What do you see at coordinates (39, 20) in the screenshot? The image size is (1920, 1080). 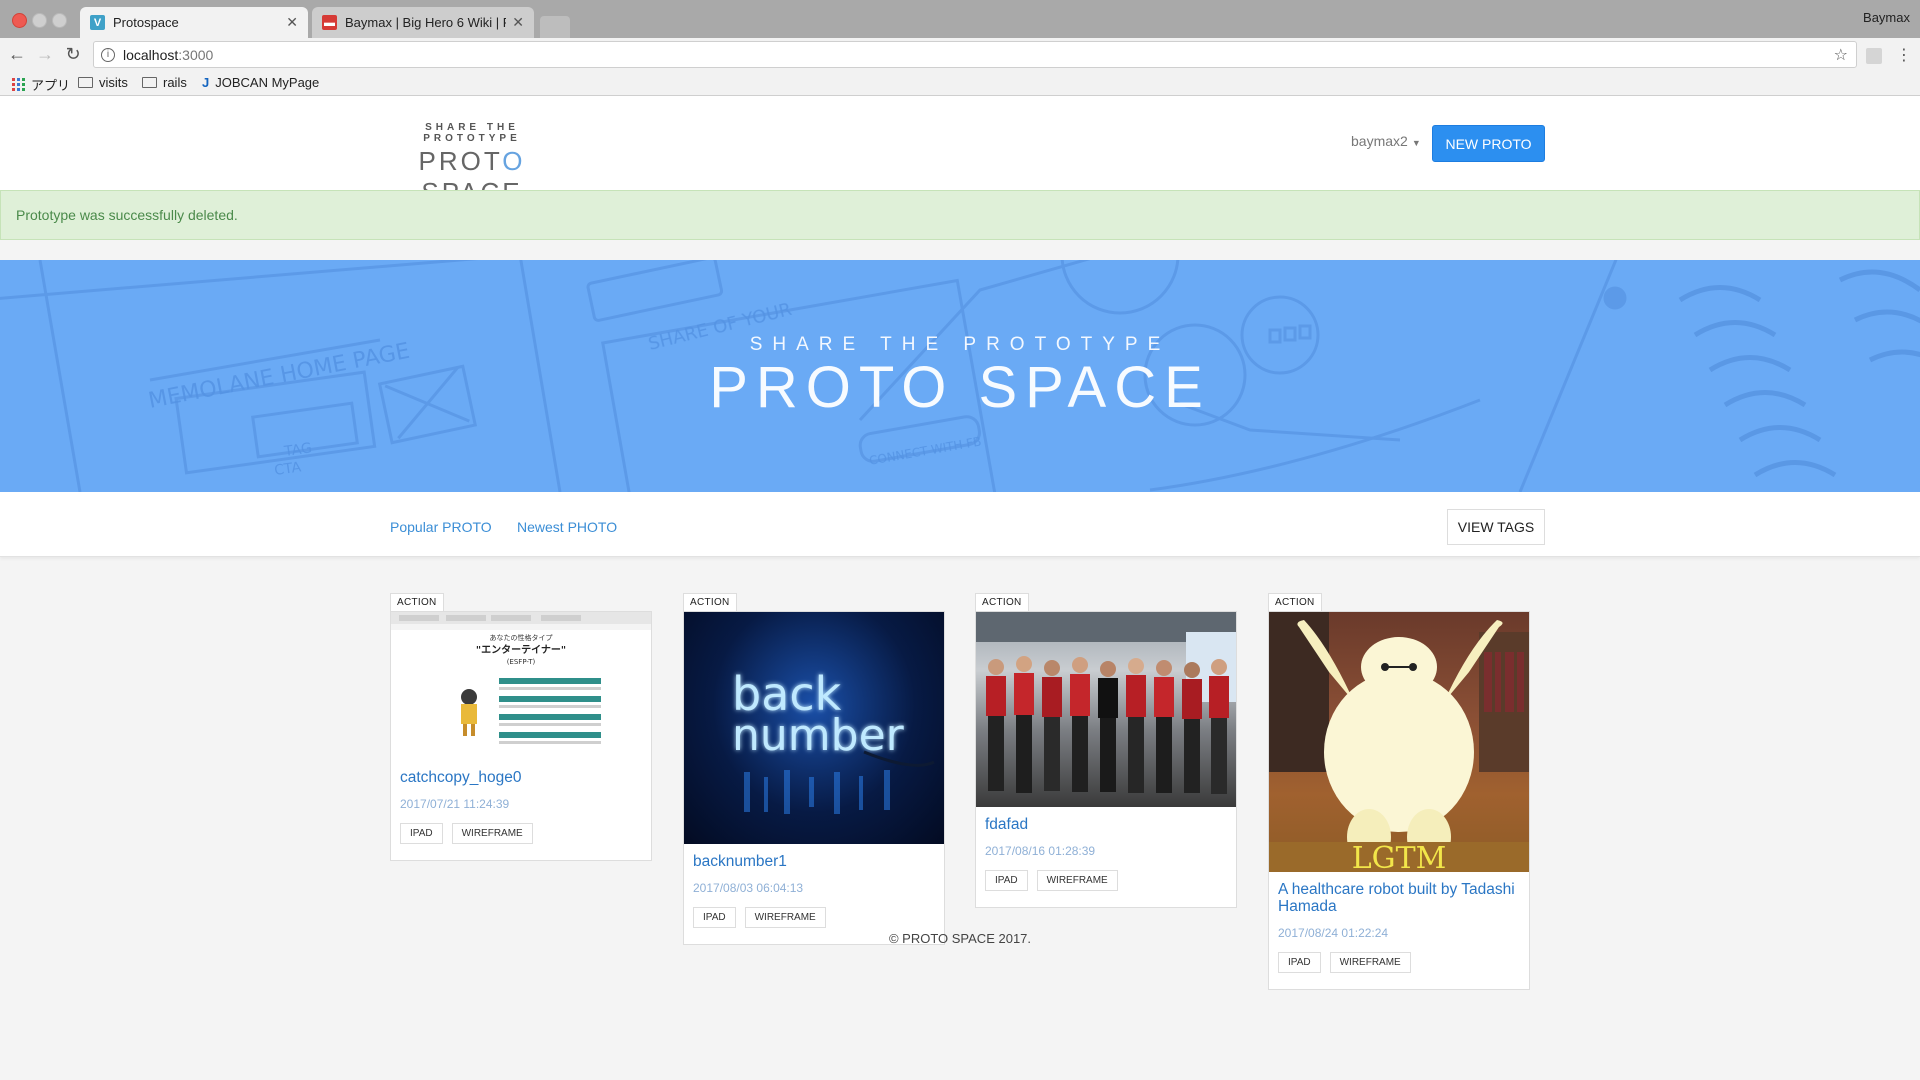 I see `minimize-window-button` at bounding box center [39, 20].